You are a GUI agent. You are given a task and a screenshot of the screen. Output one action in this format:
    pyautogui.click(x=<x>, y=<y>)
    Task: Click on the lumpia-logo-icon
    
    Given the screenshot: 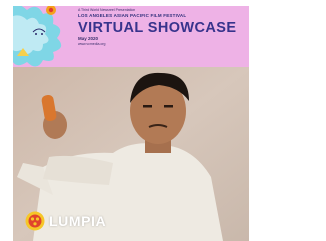 What is the action you would take?
    pyautogui.click(x=35, y=221)
    